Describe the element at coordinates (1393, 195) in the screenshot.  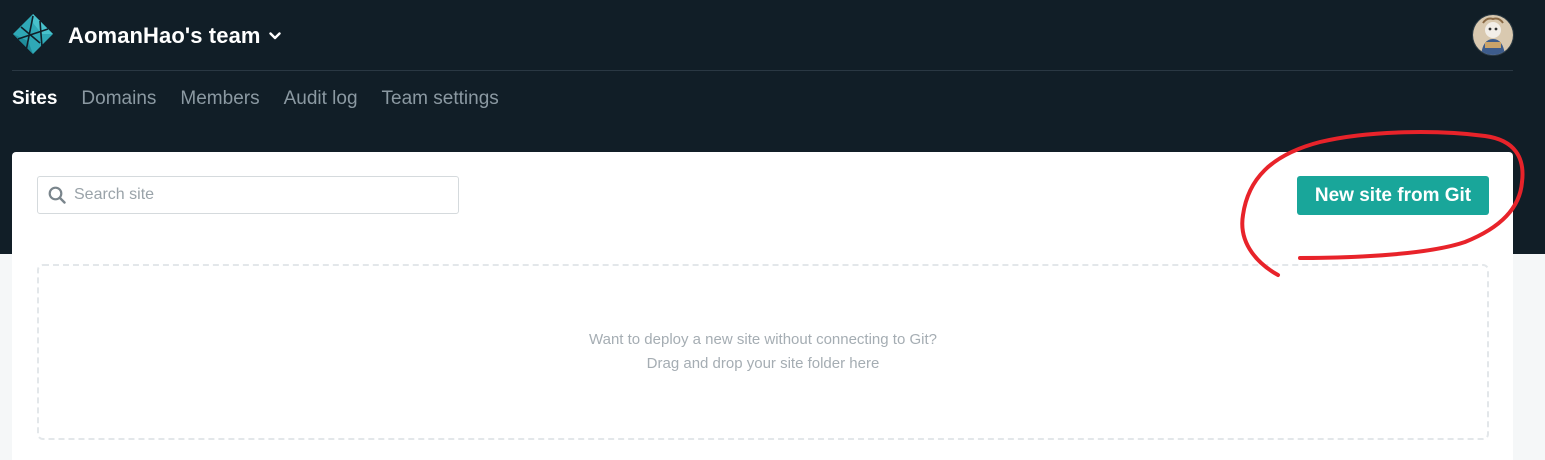
I see `new-site-from-git-button: New site from Git` at that location.